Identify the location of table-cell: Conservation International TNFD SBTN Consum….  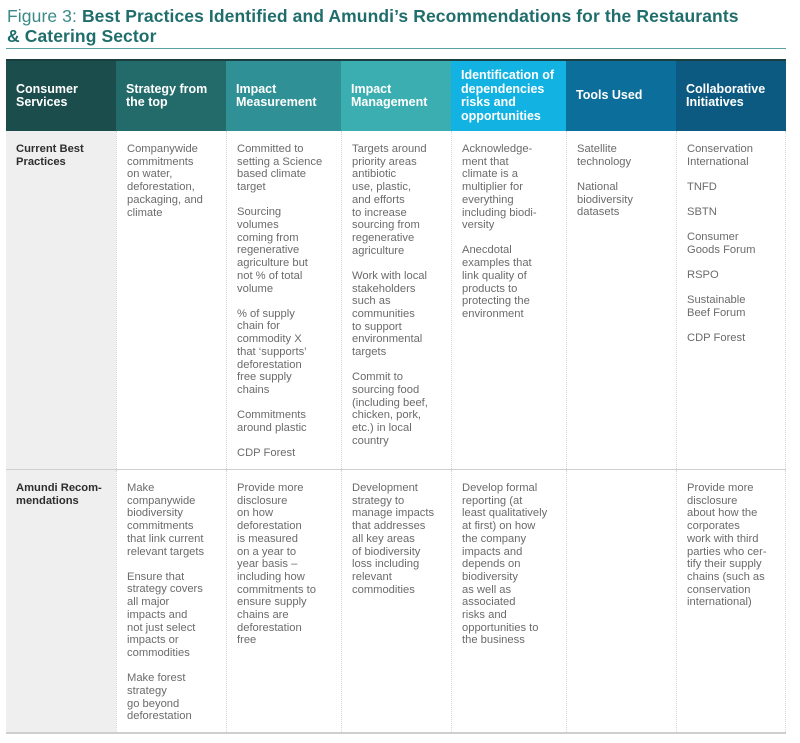
(731, 300).